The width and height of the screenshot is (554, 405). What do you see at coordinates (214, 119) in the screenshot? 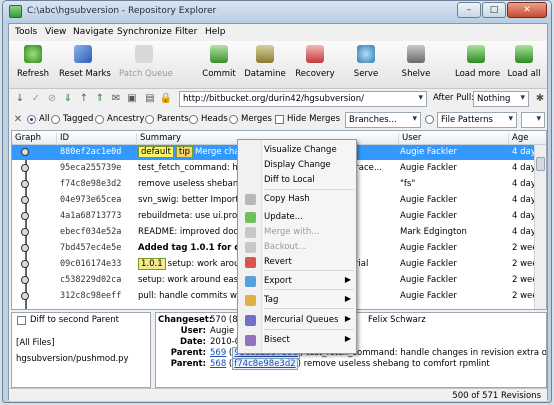
I see `radio-heads-label: Heads` at bounding box center [214, 119].